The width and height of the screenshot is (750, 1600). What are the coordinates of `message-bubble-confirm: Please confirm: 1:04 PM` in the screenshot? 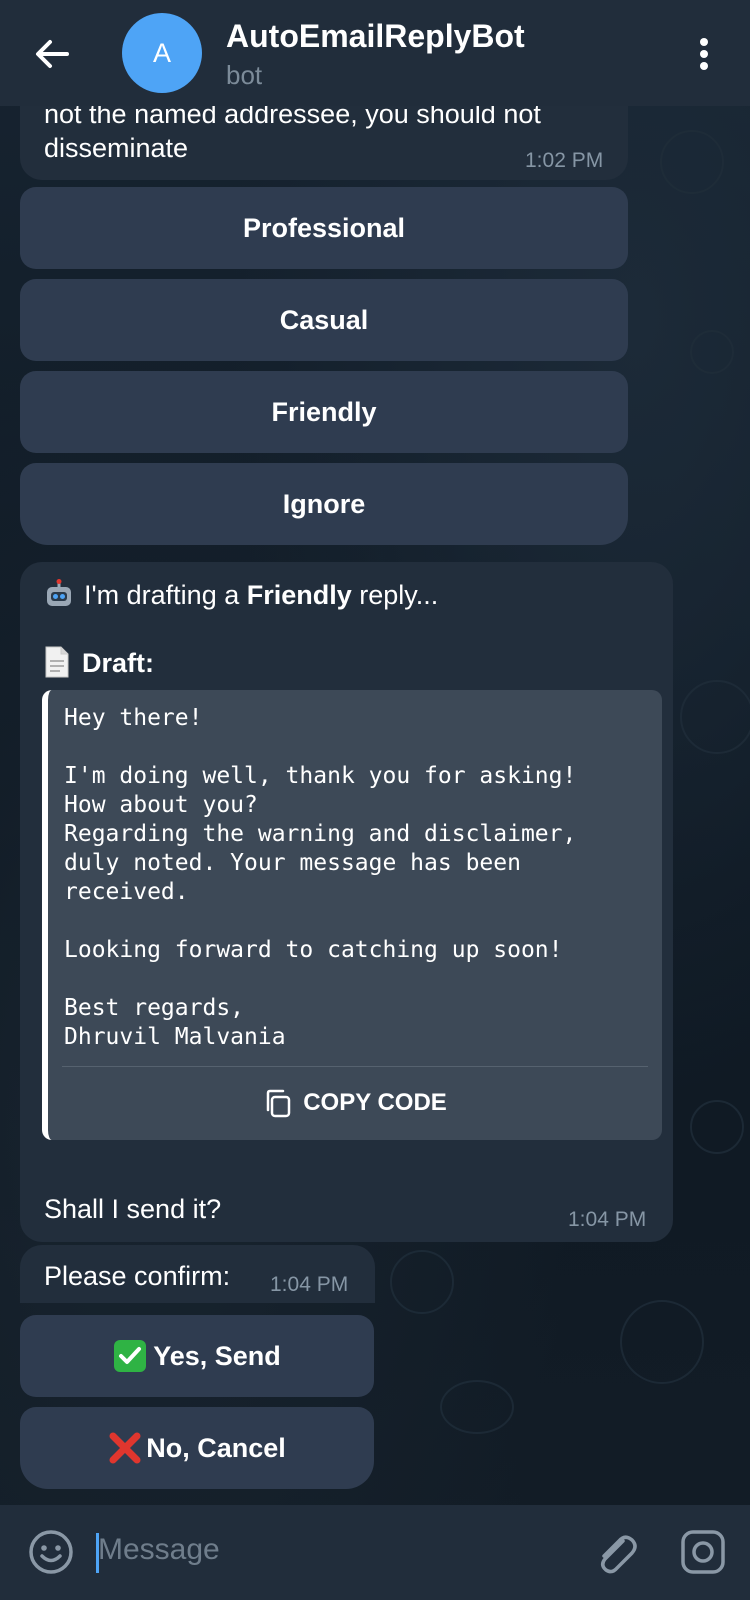 It's located at (197, 1274).